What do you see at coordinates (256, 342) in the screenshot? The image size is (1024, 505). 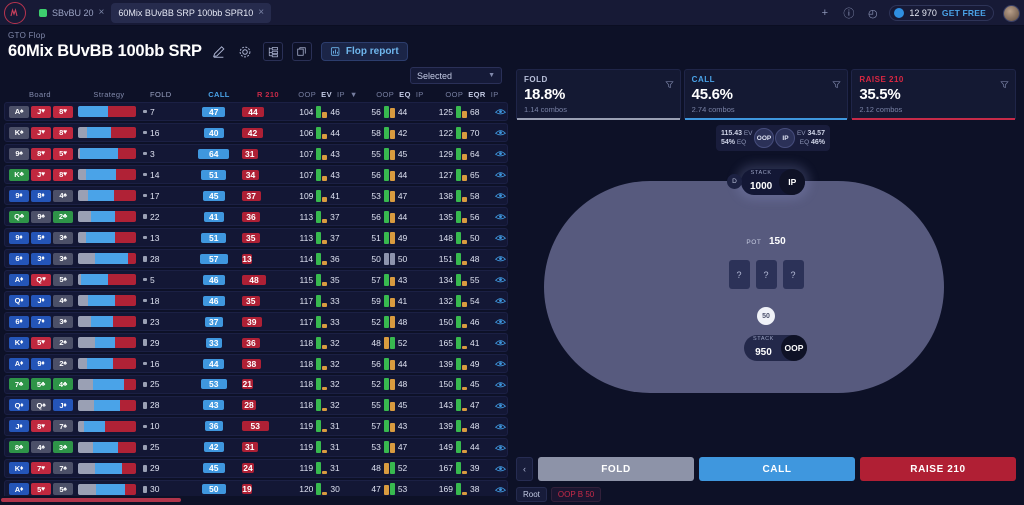 I see `table-row: K ♦ 5 ♥ 2 ♠ 29 33 36 118 32 48 52 165 41` at bounding box center [256, 342].